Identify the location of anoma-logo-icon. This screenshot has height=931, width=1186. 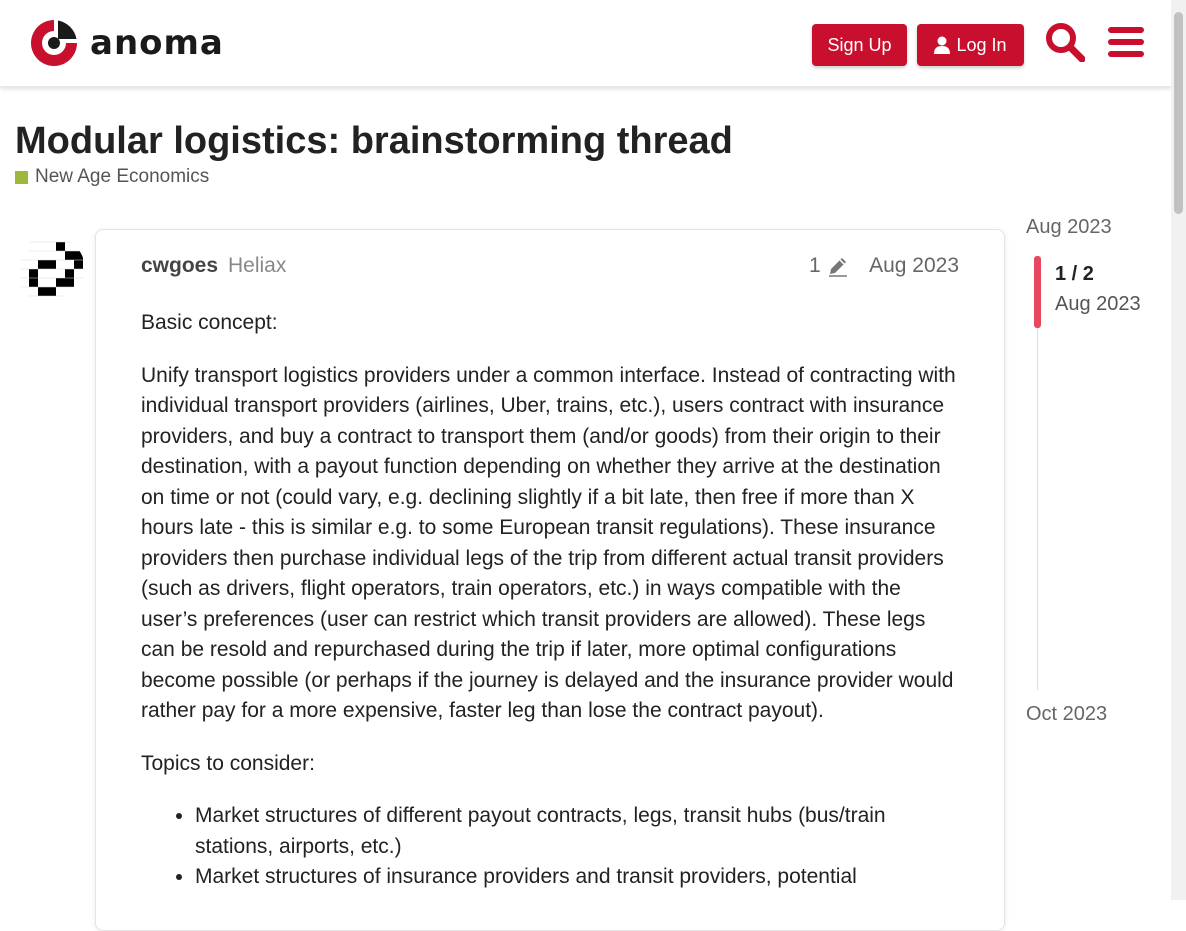
(54, 43).